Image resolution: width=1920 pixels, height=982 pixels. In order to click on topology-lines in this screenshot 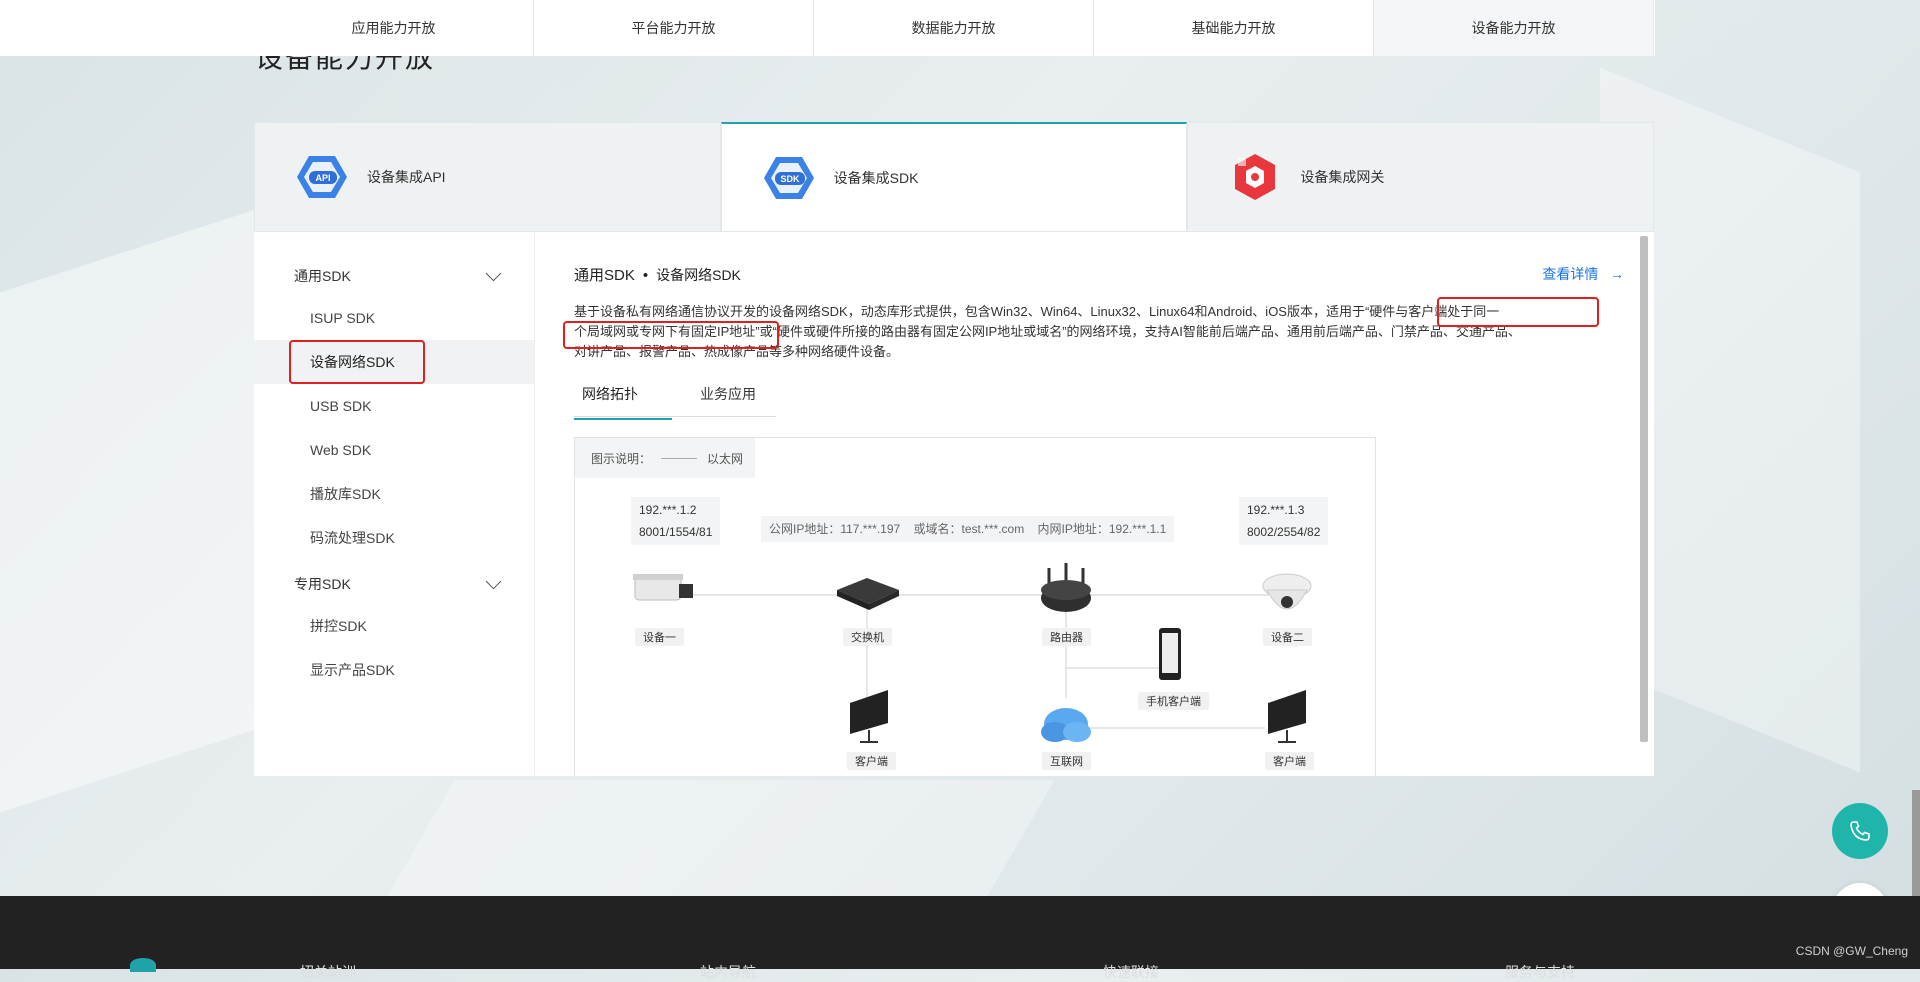, I will do `click(972, 653)`.